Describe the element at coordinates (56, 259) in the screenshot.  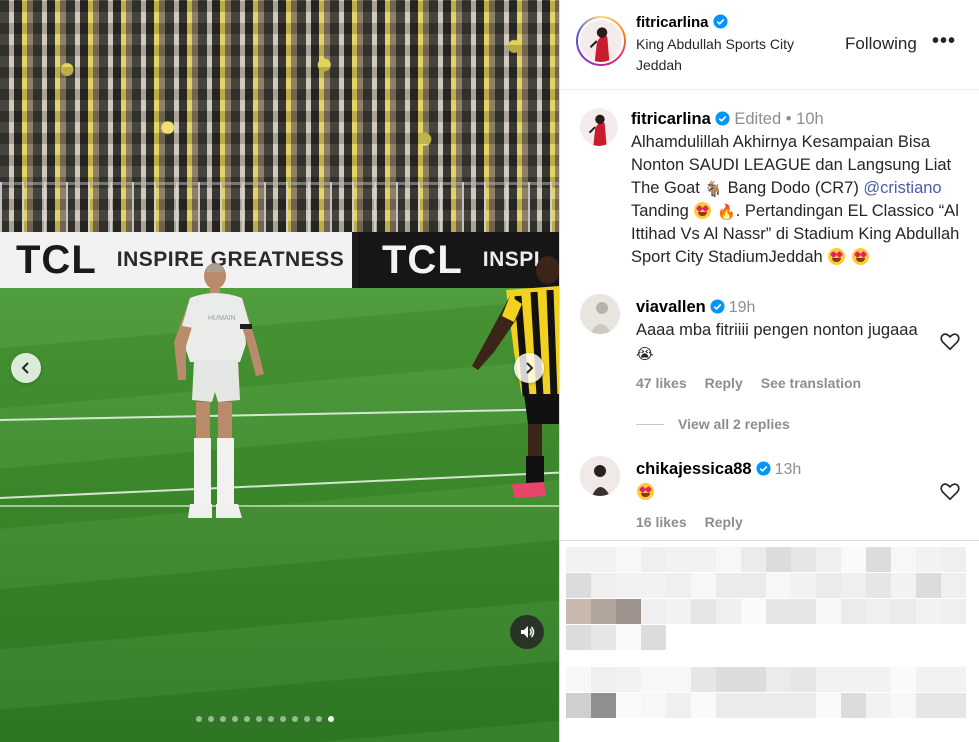
I see `ad-brand-left: TCL` at that location.